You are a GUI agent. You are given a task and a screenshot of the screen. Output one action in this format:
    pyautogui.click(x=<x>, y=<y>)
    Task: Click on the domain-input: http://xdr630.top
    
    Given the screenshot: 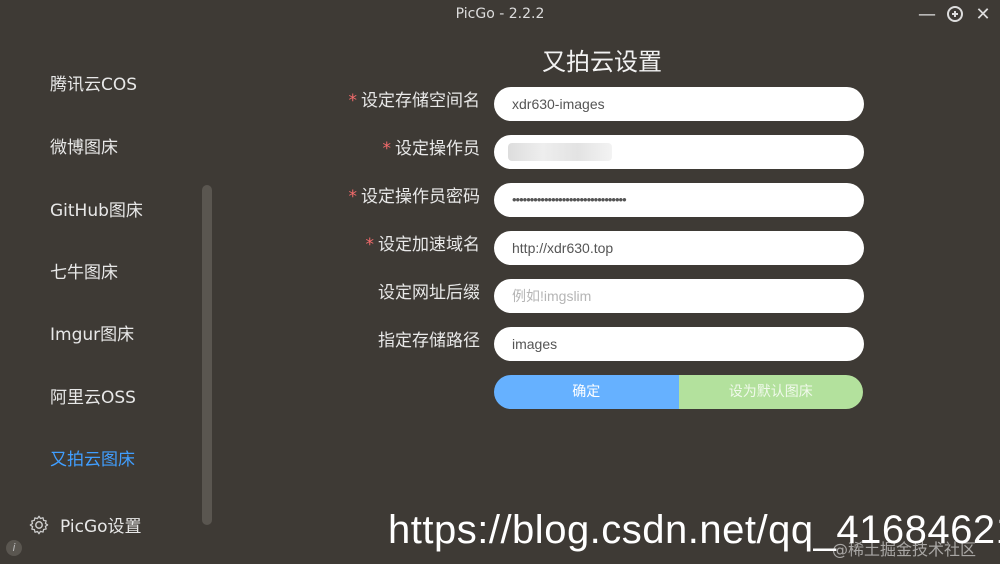 What is the action you would take?
    pyautogui.click(x=679, y=248)
    